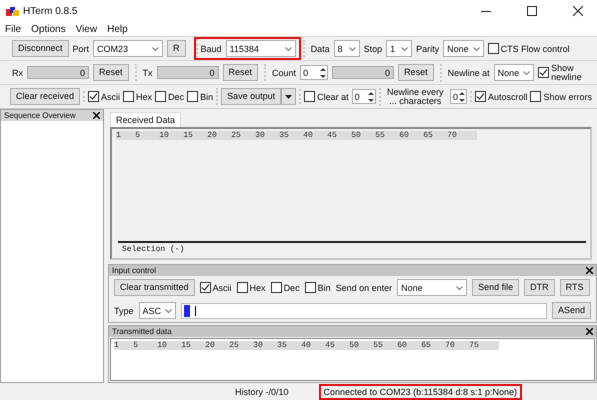 The image size is (597, 400). What do you see at coordinates (399, 48) in the screenshot?
I see `dropdown: 1` at bounding box center [399, 48].